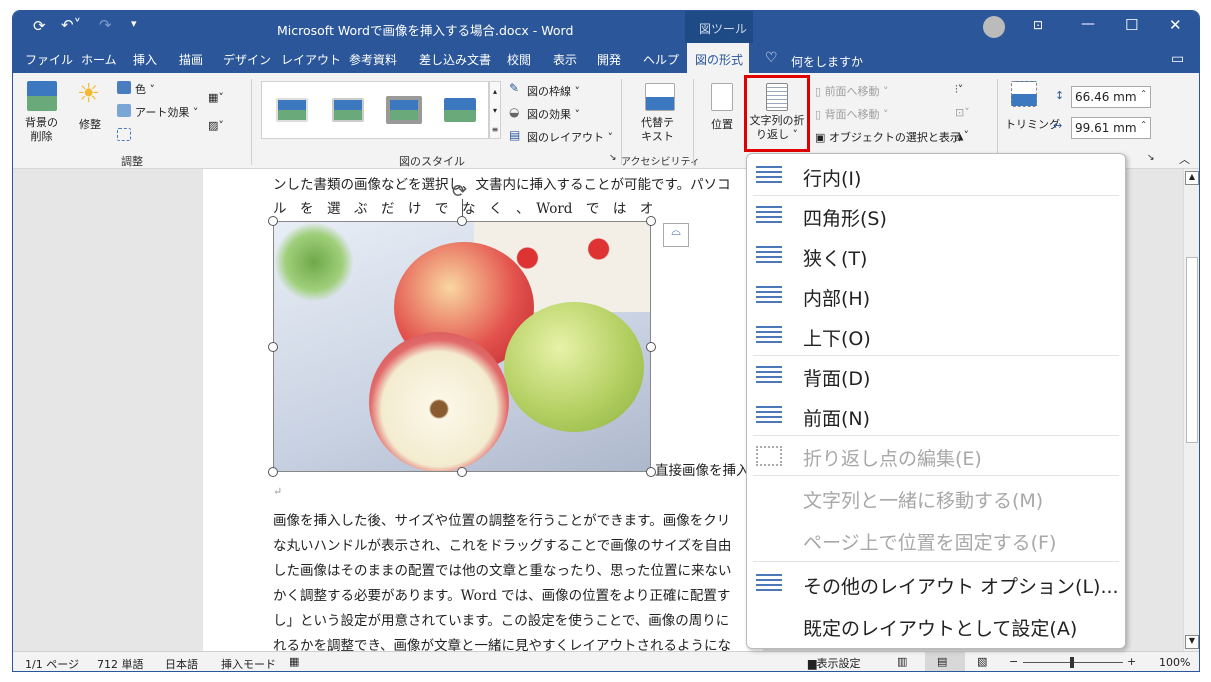 This screenshot has width=1211, height=682. What do you see at coordinates (892, 459) in the screenshot?
I see `menu-item-label: 折り返し点の編集(E)` at bounding box center [892, 459].